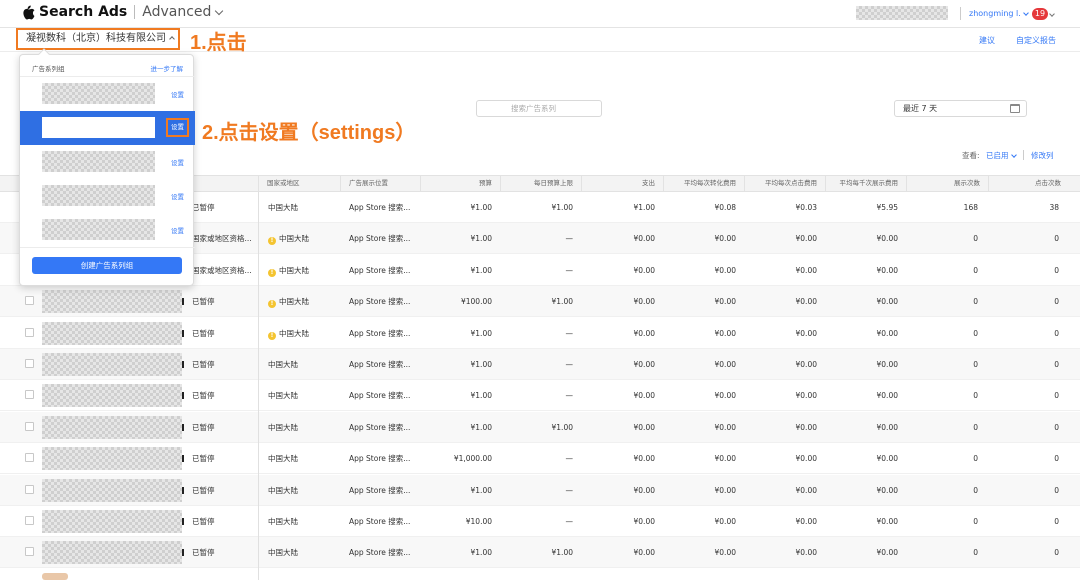 The width and height of the screenshot is (1080, 580). What do you see at coordinates (987, 40) in the screenshot?
I see `suggestions-link: 建议` at bounding box center [987, 40].